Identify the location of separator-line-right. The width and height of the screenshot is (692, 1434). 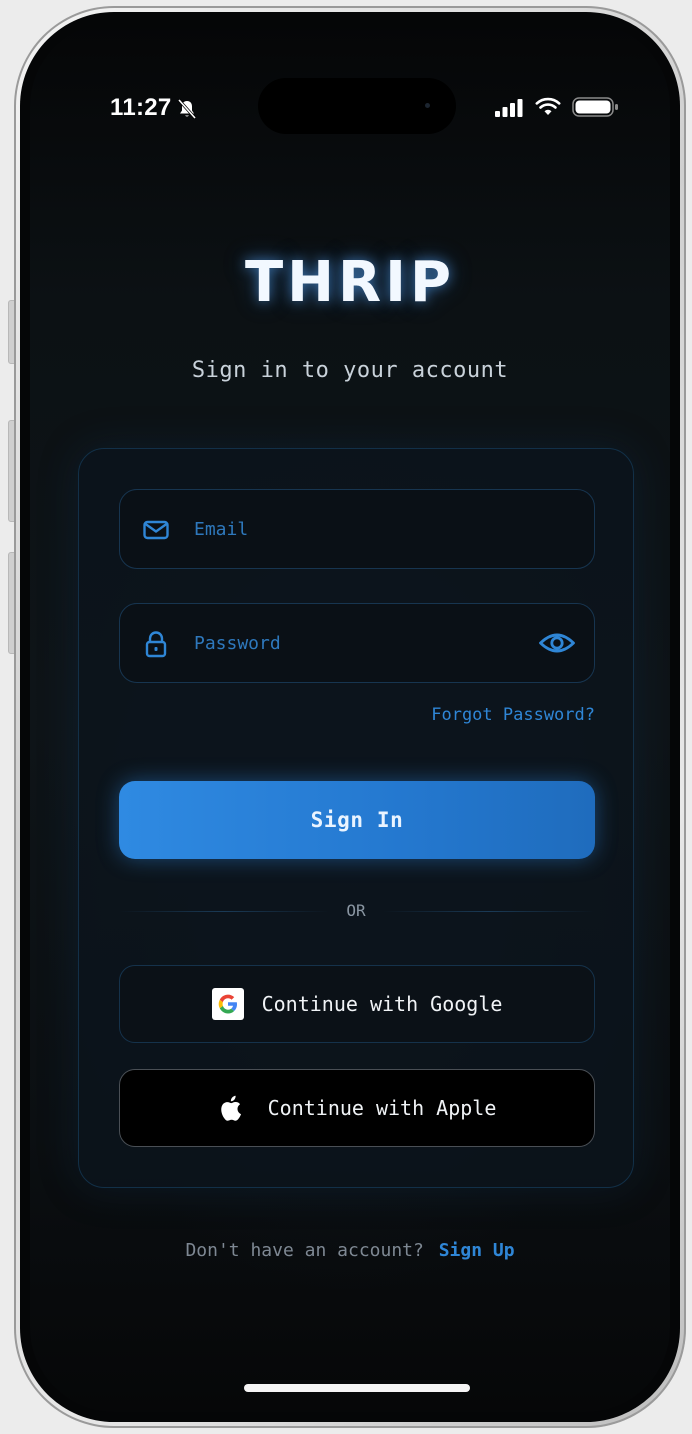
(489, 911).